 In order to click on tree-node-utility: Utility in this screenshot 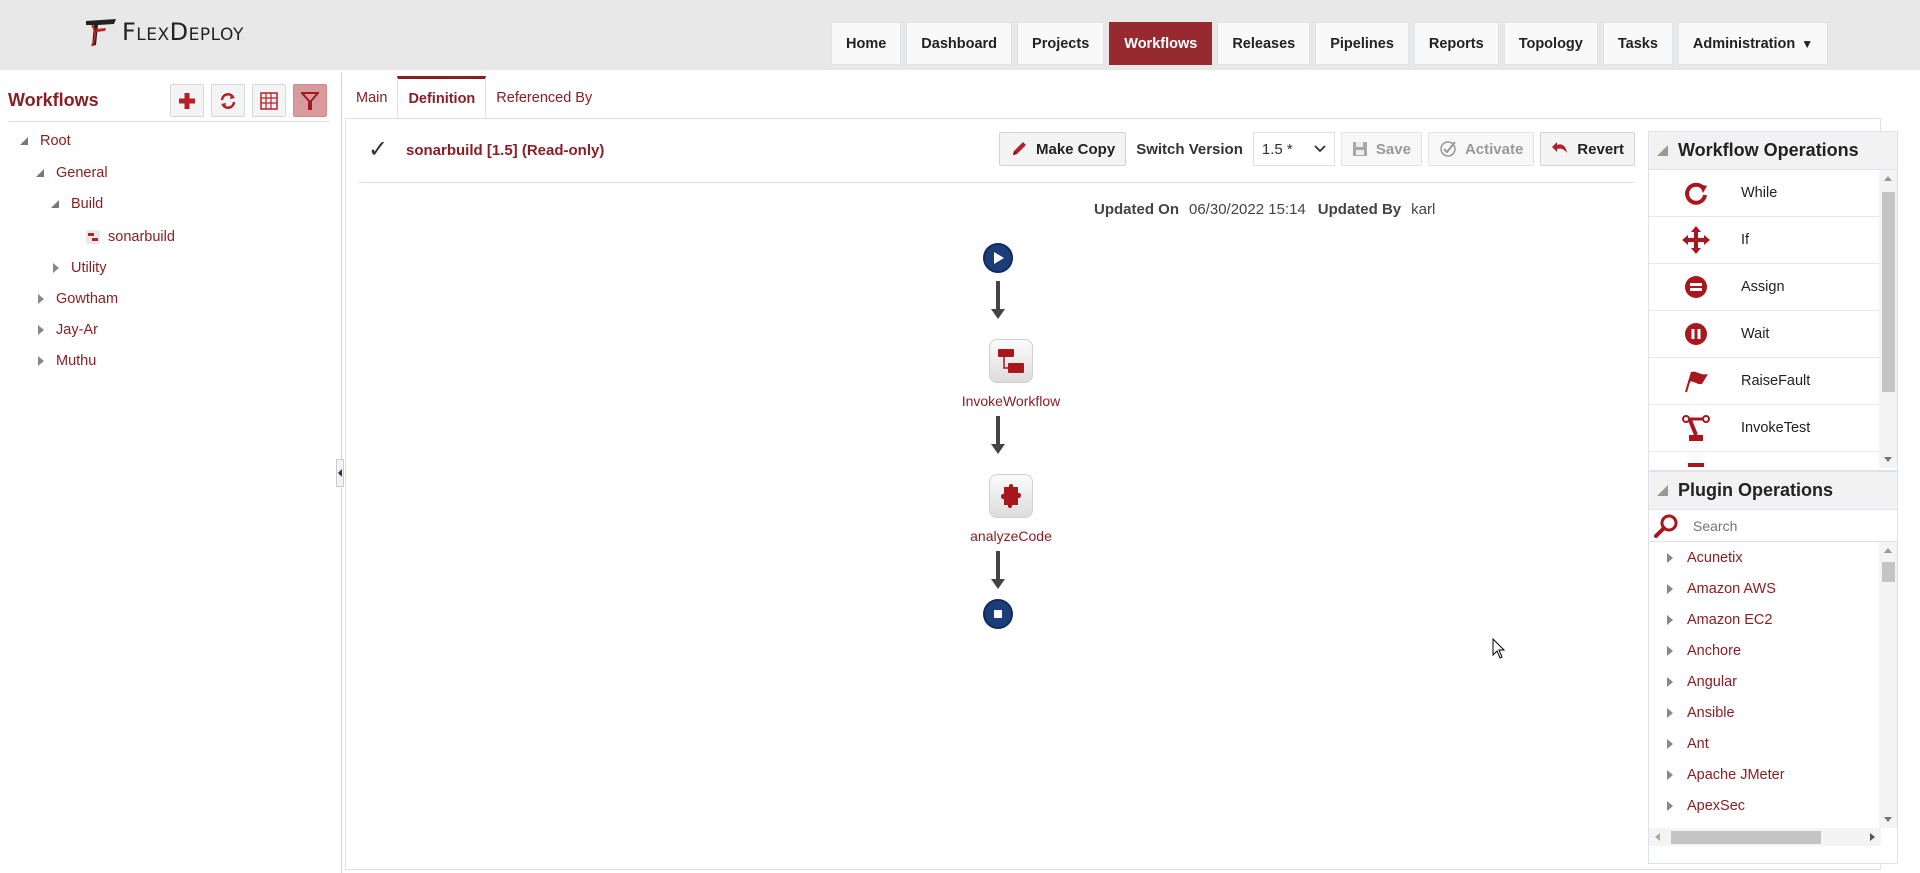, I will do `click(77, 268)`.